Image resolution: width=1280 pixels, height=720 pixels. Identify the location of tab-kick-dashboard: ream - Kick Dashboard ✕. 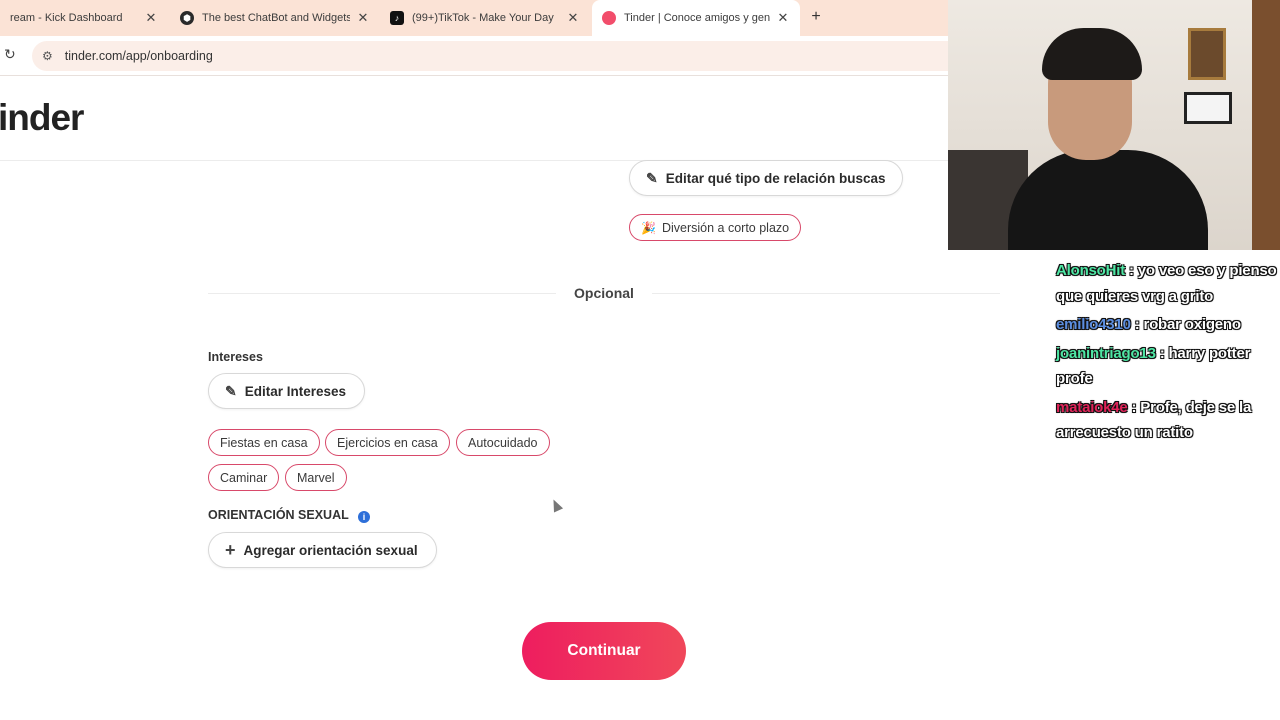
(84, 18).